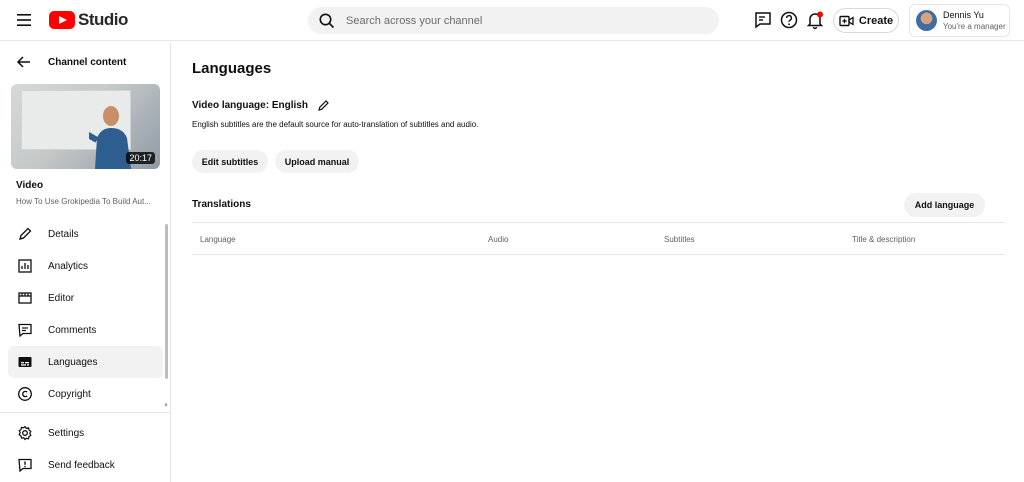 This screenshot has width=1024, height=482. I want to click on sidebar-item-label: Copyright, so click(69, 394).